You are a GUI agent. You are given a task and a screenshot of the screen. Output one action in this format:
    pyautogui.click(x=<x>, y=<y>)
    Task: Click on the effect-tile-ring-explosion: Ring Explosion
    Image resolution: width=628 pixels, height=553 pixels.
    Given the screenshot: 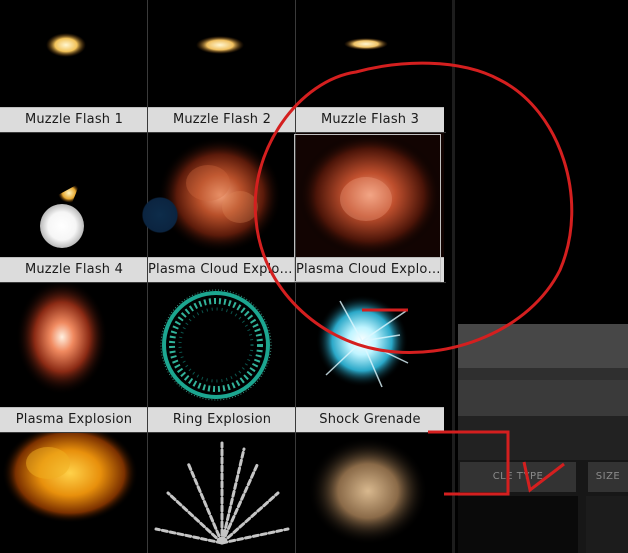 What is the action you would take?
    pyautogui.click(x=222, y=357)
    